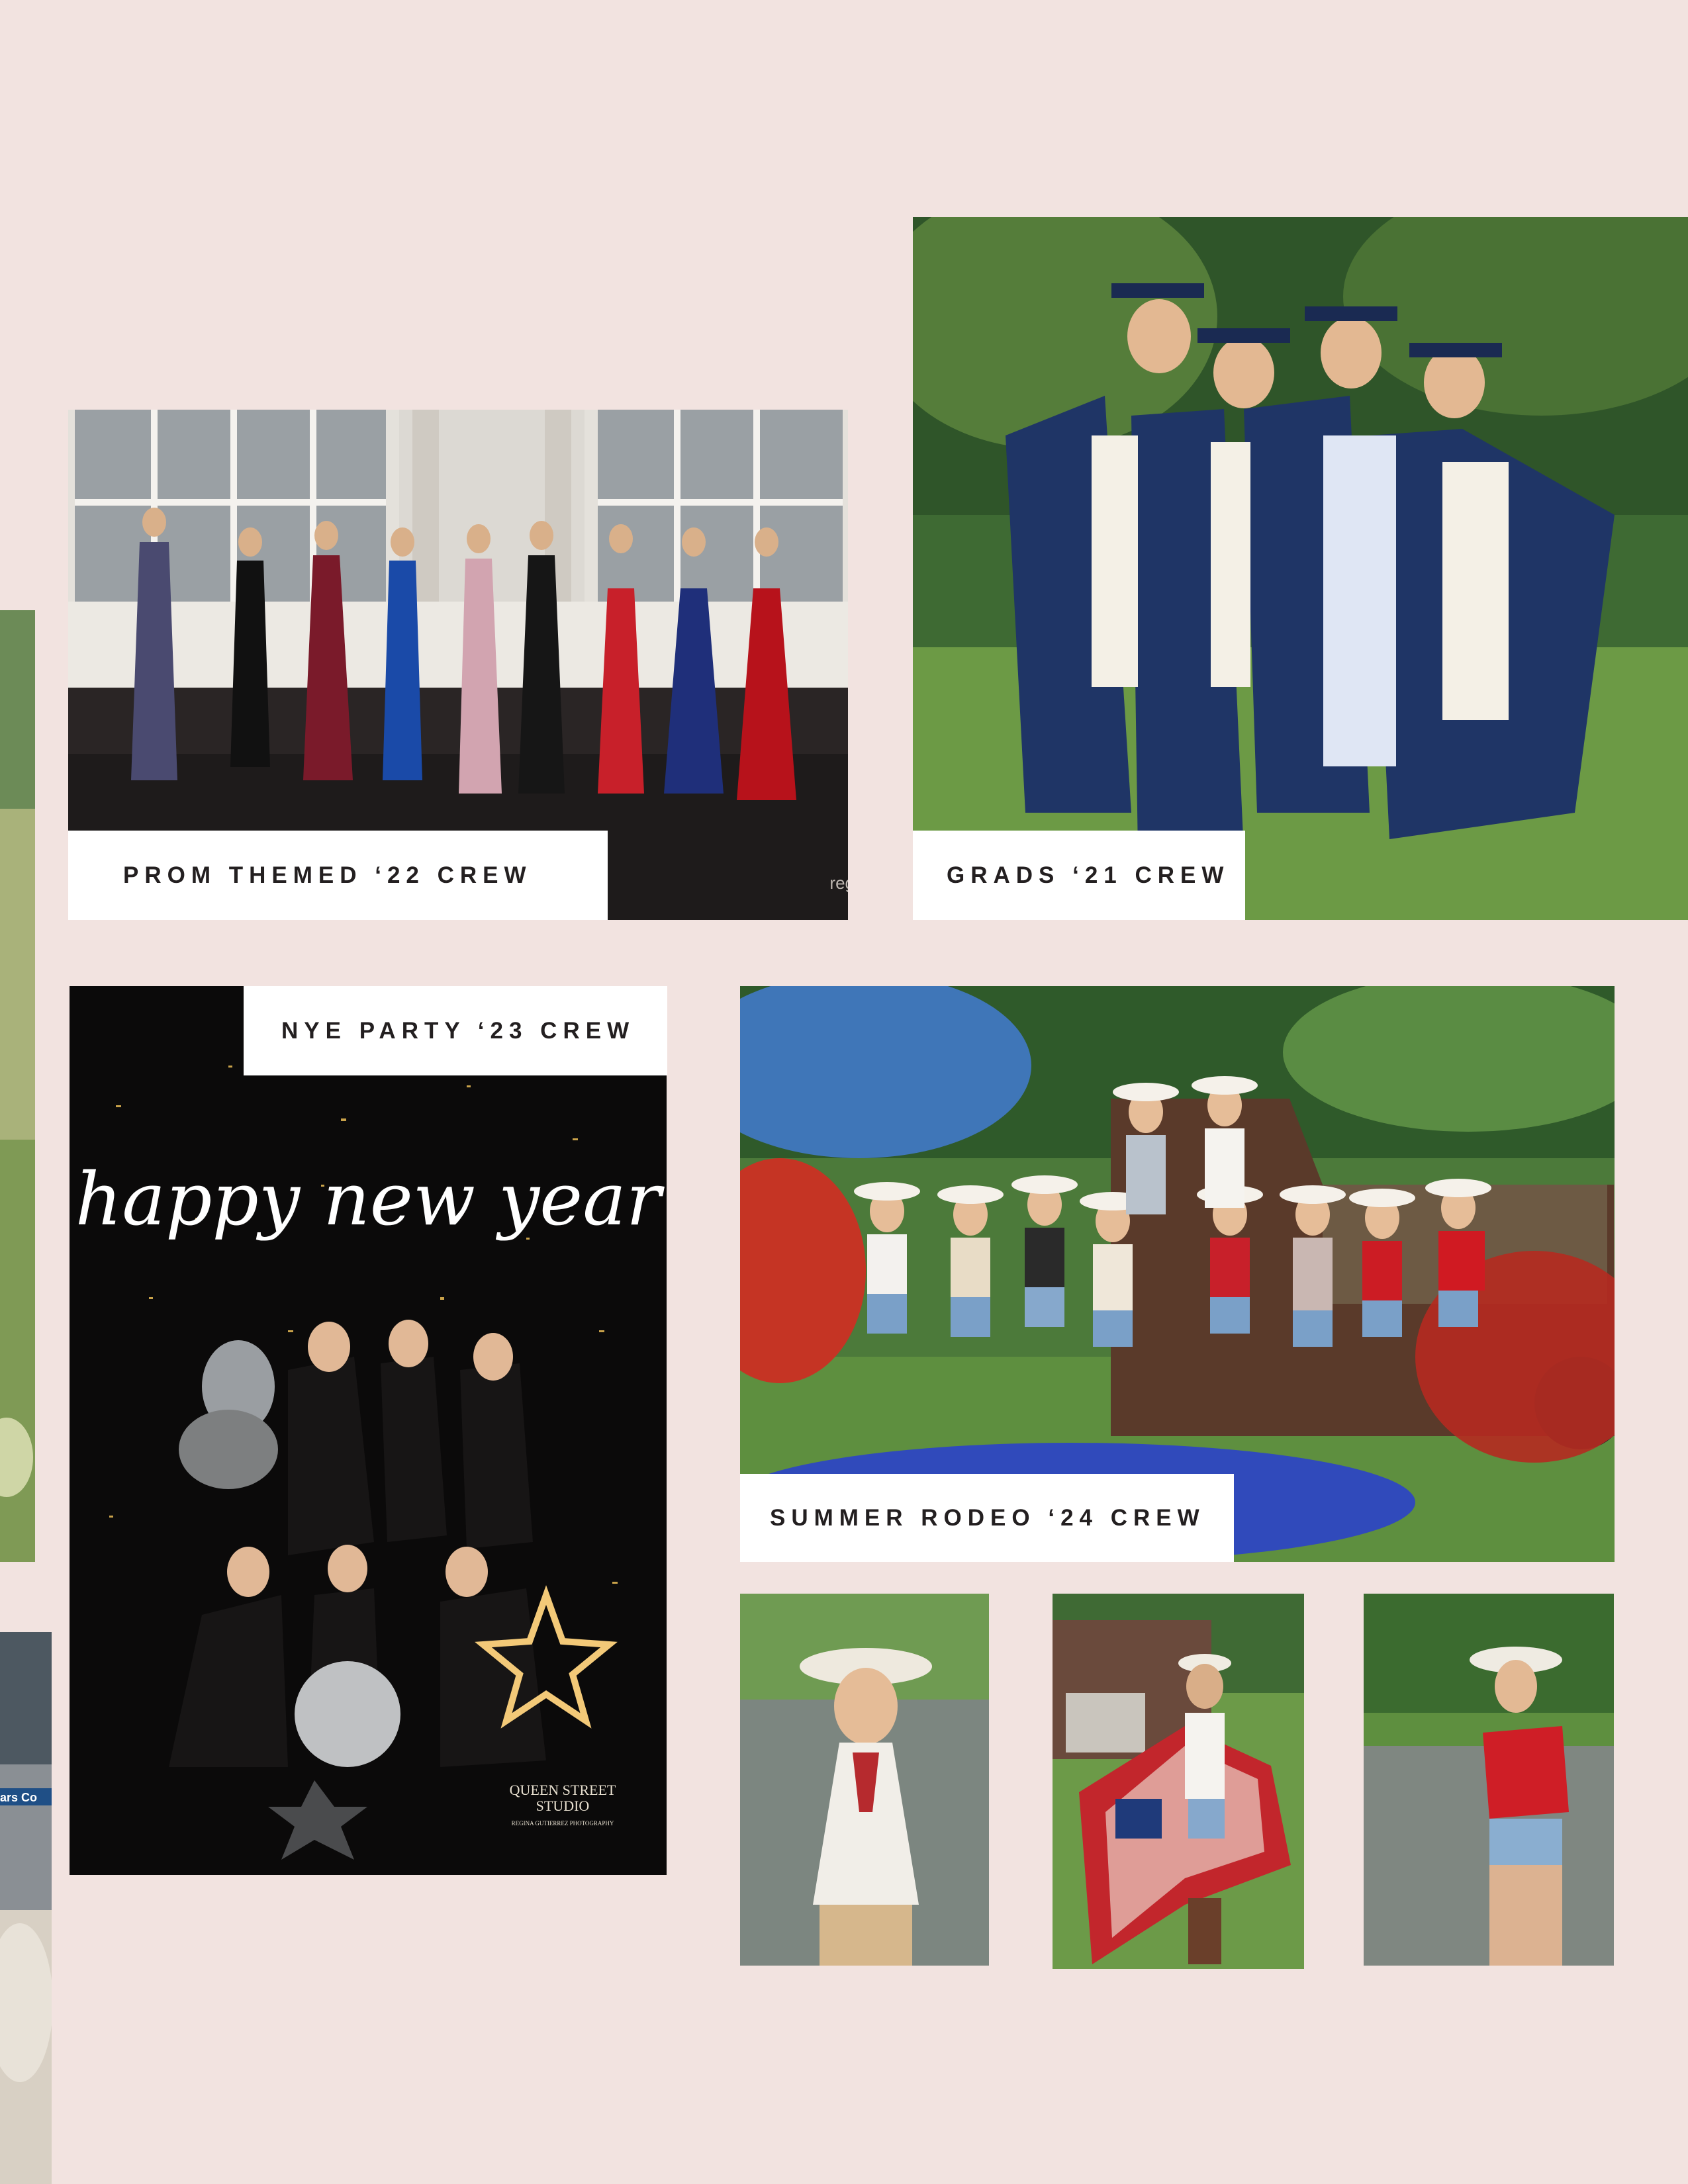  I want to click on studio-credit: REGINA GUTIERREZ PHOTOGRAPHY, so click(563, 1823).